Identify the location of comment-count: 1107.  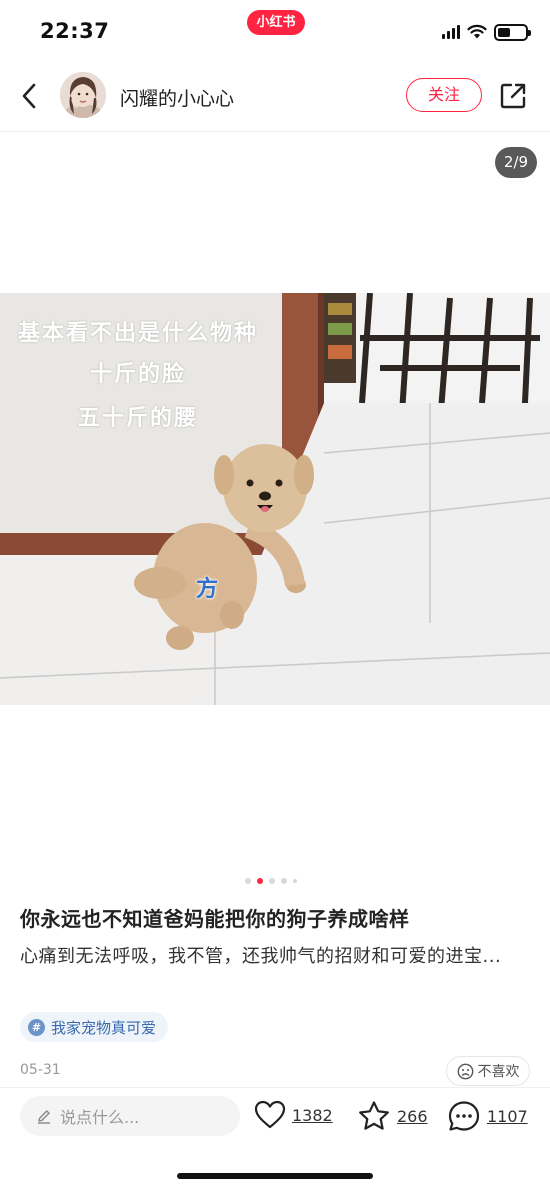
(507, 1116).